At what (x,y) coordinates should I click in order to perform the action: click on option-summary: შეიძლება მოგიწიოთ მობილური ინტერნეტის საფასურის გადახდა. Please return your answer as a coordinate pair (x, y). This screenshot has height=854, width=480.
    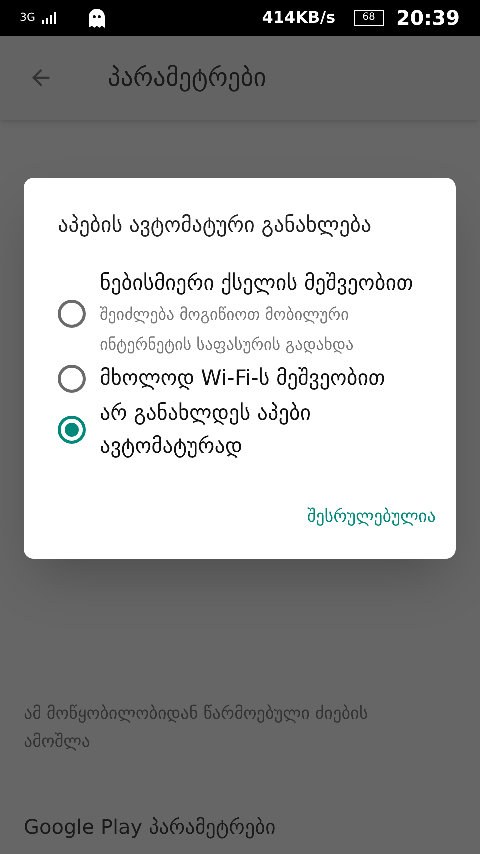
    Looking at the image, I should click on (227, 330).